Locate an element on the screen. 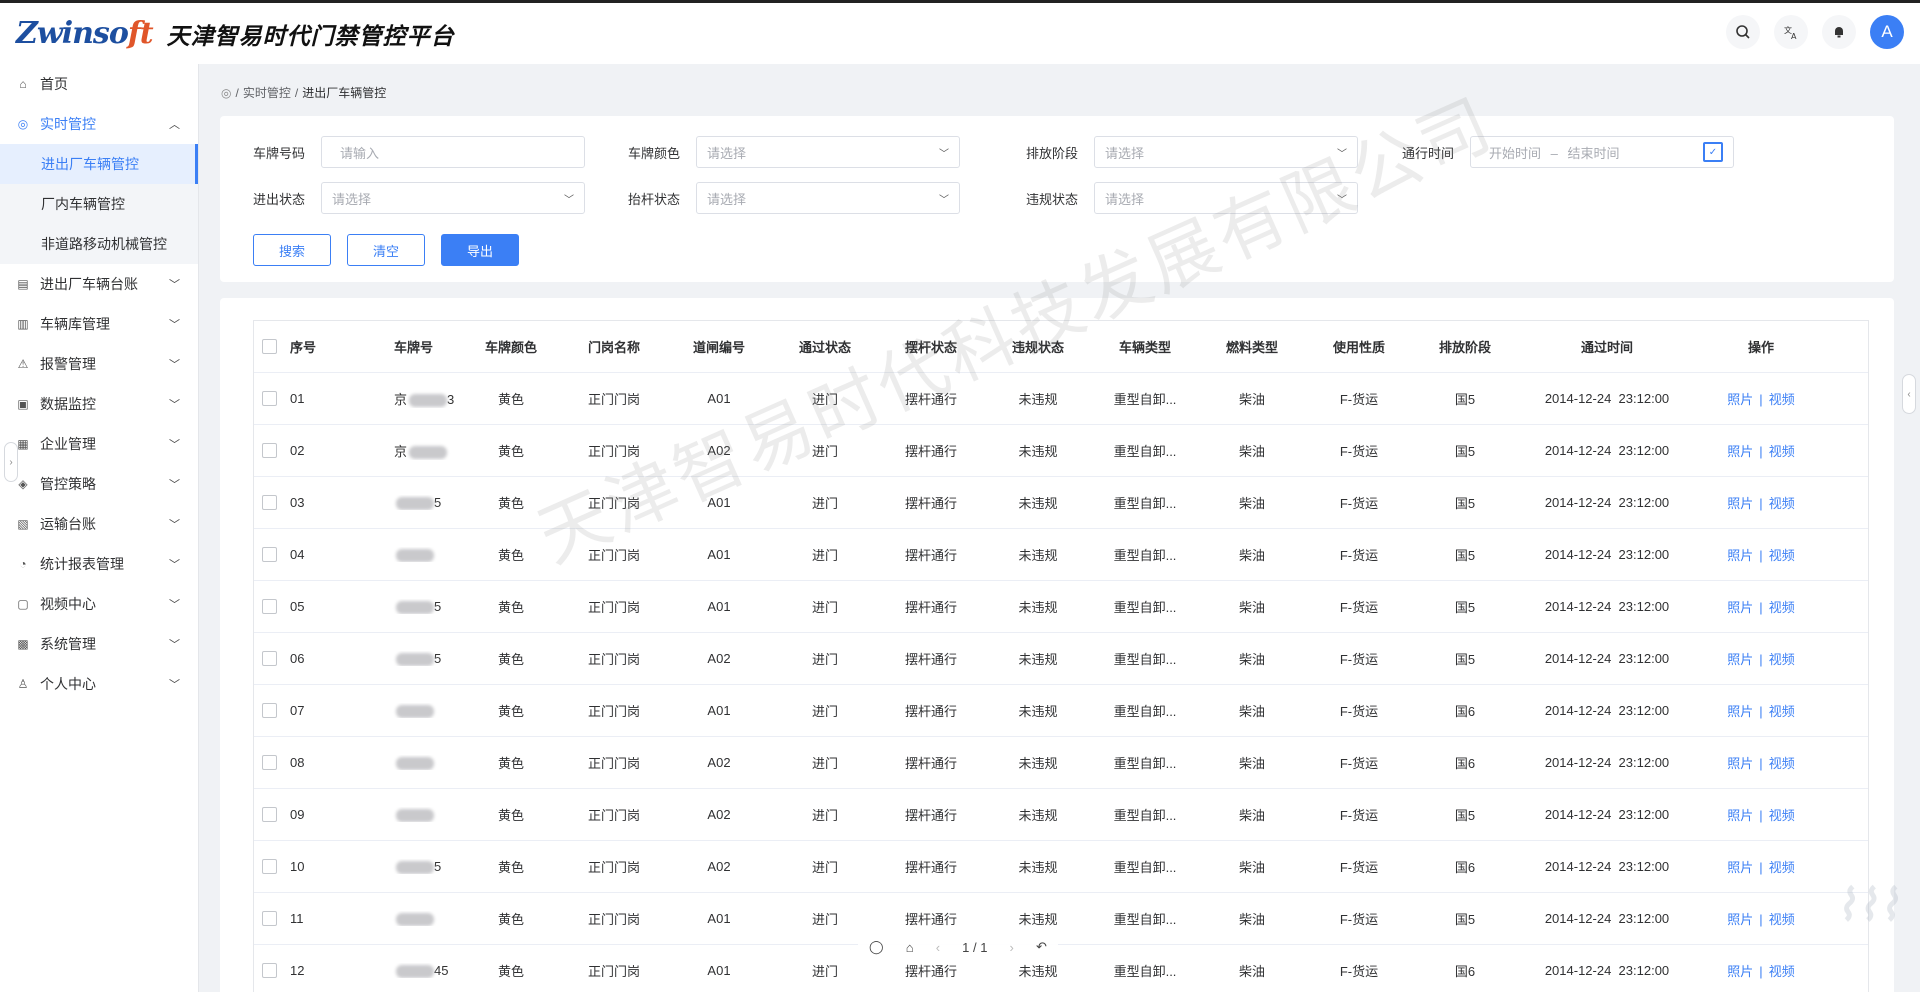 This screenshot has width=1920, height=992. search-icon is located at coordinates (1743, 32).